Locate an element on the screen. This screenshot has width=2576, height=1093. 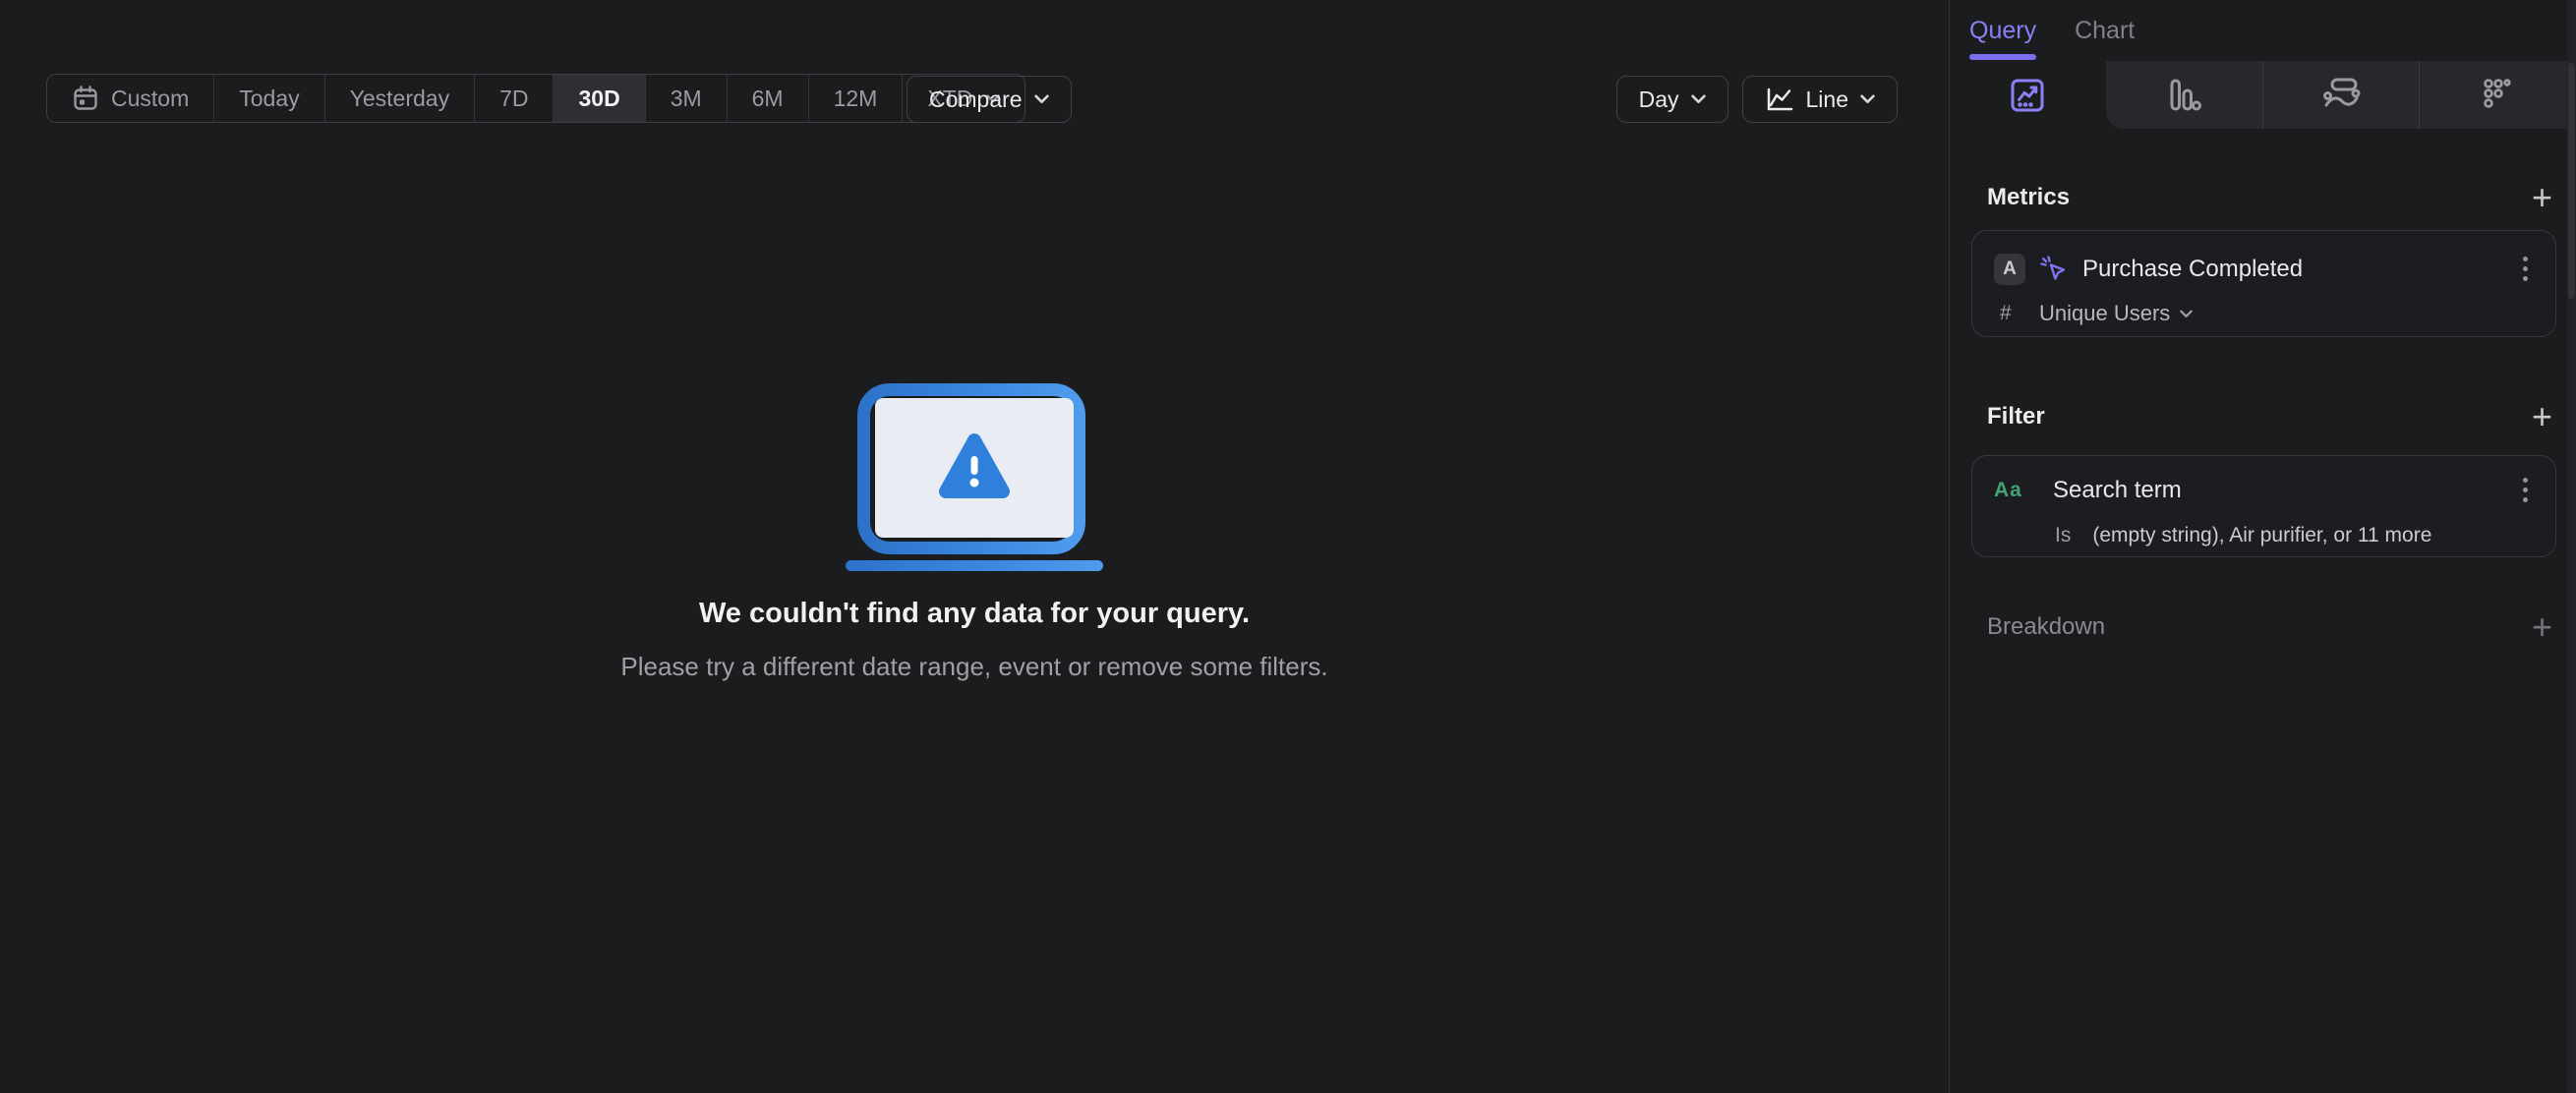
series-letter-badge: A is located at coordinates (2009, 269).